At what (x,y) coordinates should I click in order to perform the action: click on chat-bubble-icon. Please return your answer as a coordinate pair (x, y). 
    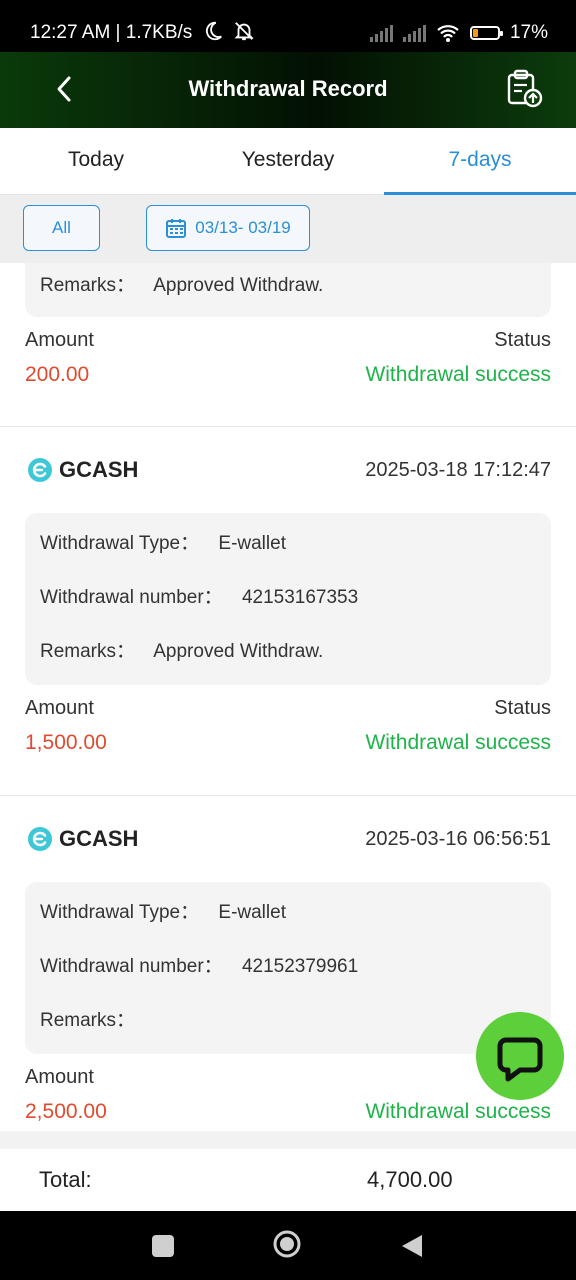
    Looking at the image, I should click on (520, 1059).